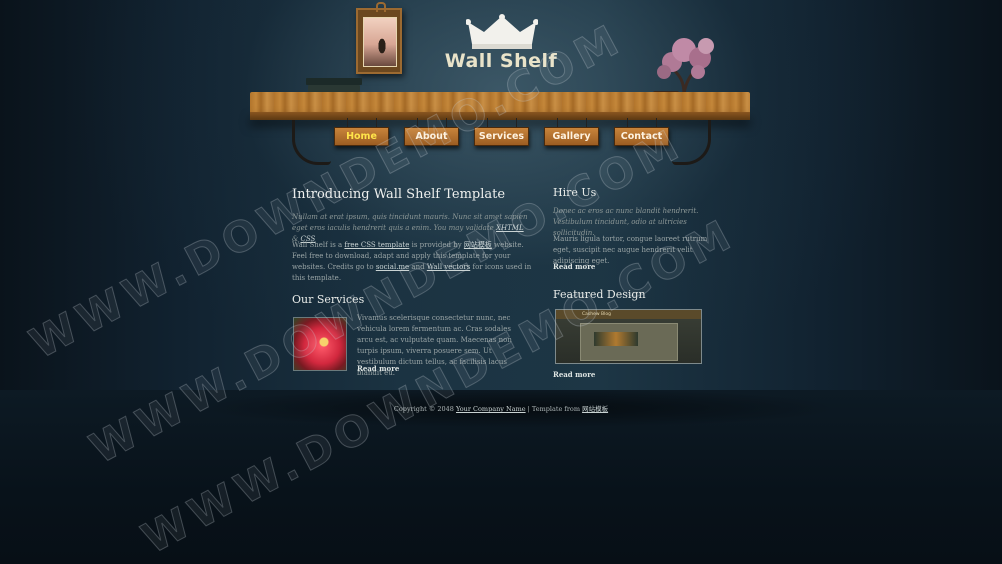 Image resolution: width=1002 pixels, height=564 pixels. What do you see at coordinates (361, 136) in the screenshot?
I see `nav-home-label: Home` at bounding box center [361, 136].